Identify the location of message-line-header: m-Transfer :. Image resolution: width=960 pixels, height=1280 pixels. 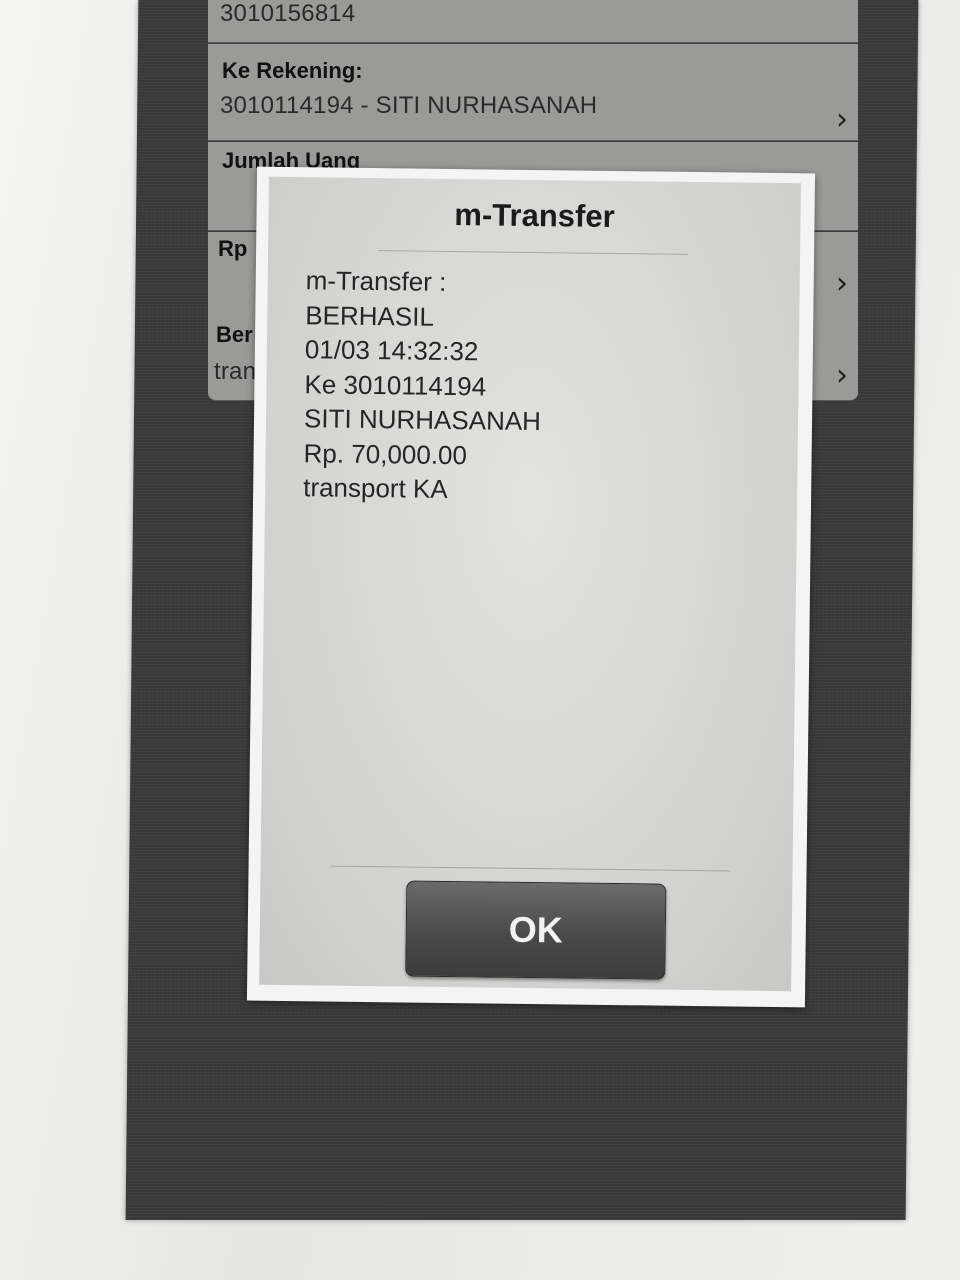
(376, 281).